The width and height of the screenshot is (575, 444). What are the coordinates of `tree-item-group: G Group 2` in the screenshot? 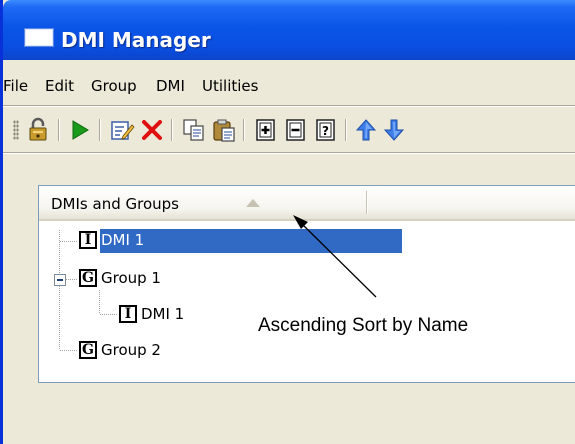 It's located at (179, 351).